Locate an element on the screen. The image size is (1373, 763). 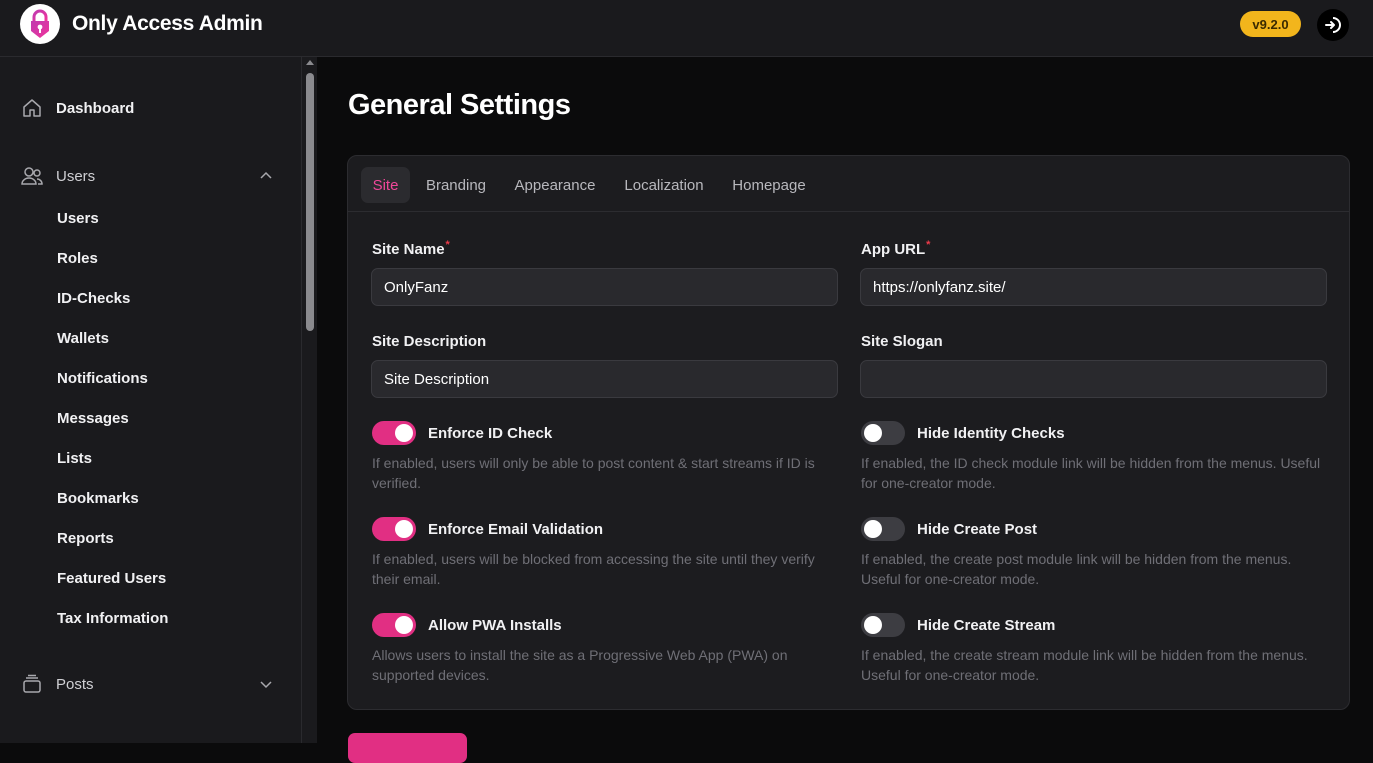
site-name-input is located at coordinates (604, 287).